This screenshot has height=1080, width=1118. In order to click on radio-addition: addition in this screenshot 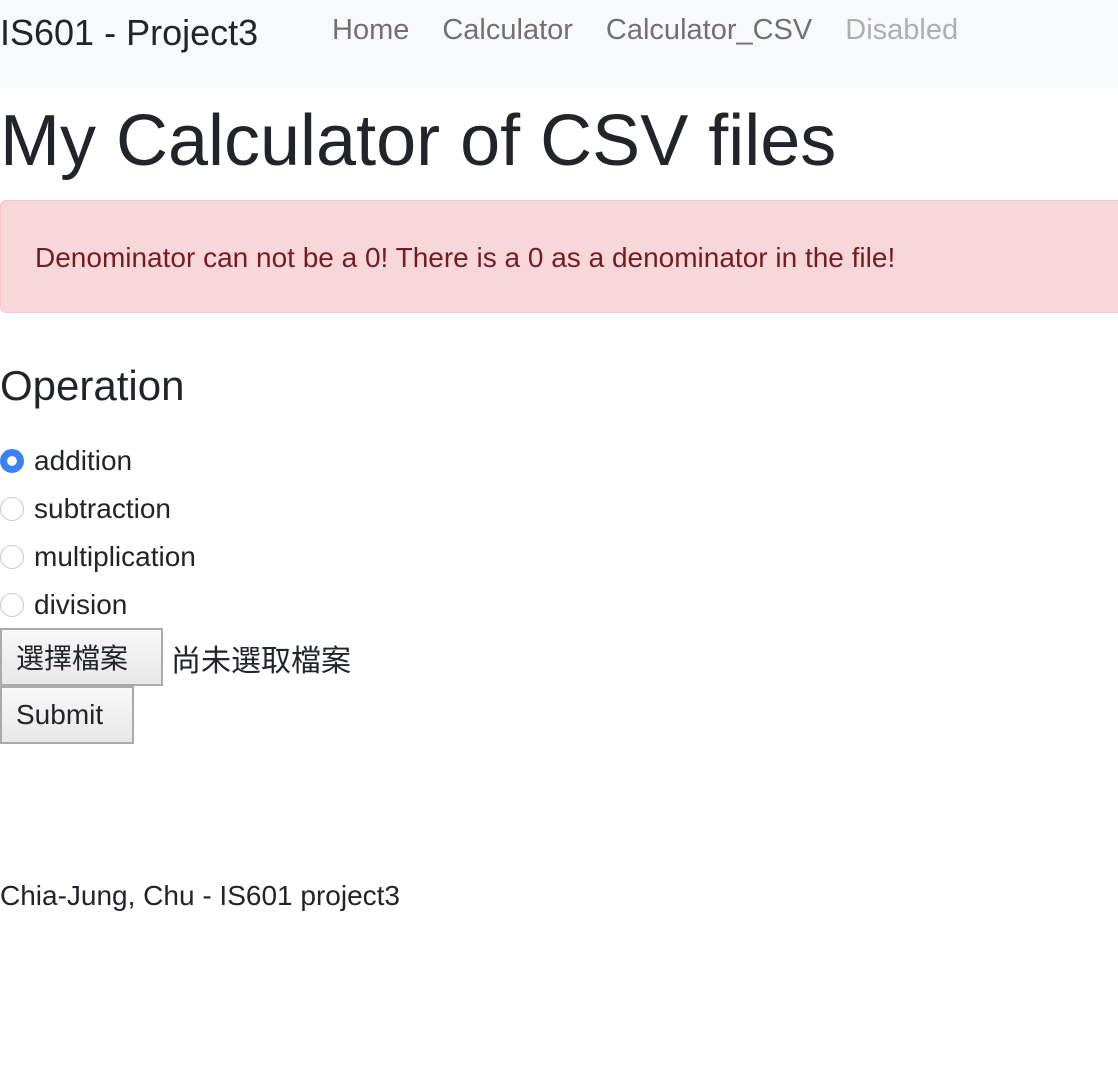, I will do `click(66, 461)`.